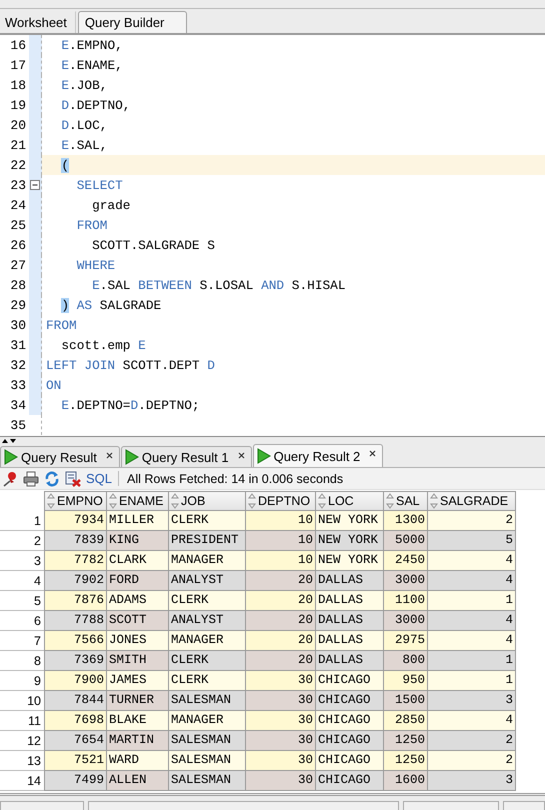  Describe the element at coordinates (406, 501) in the screenshot. I see `column-header: SAL` at that location.